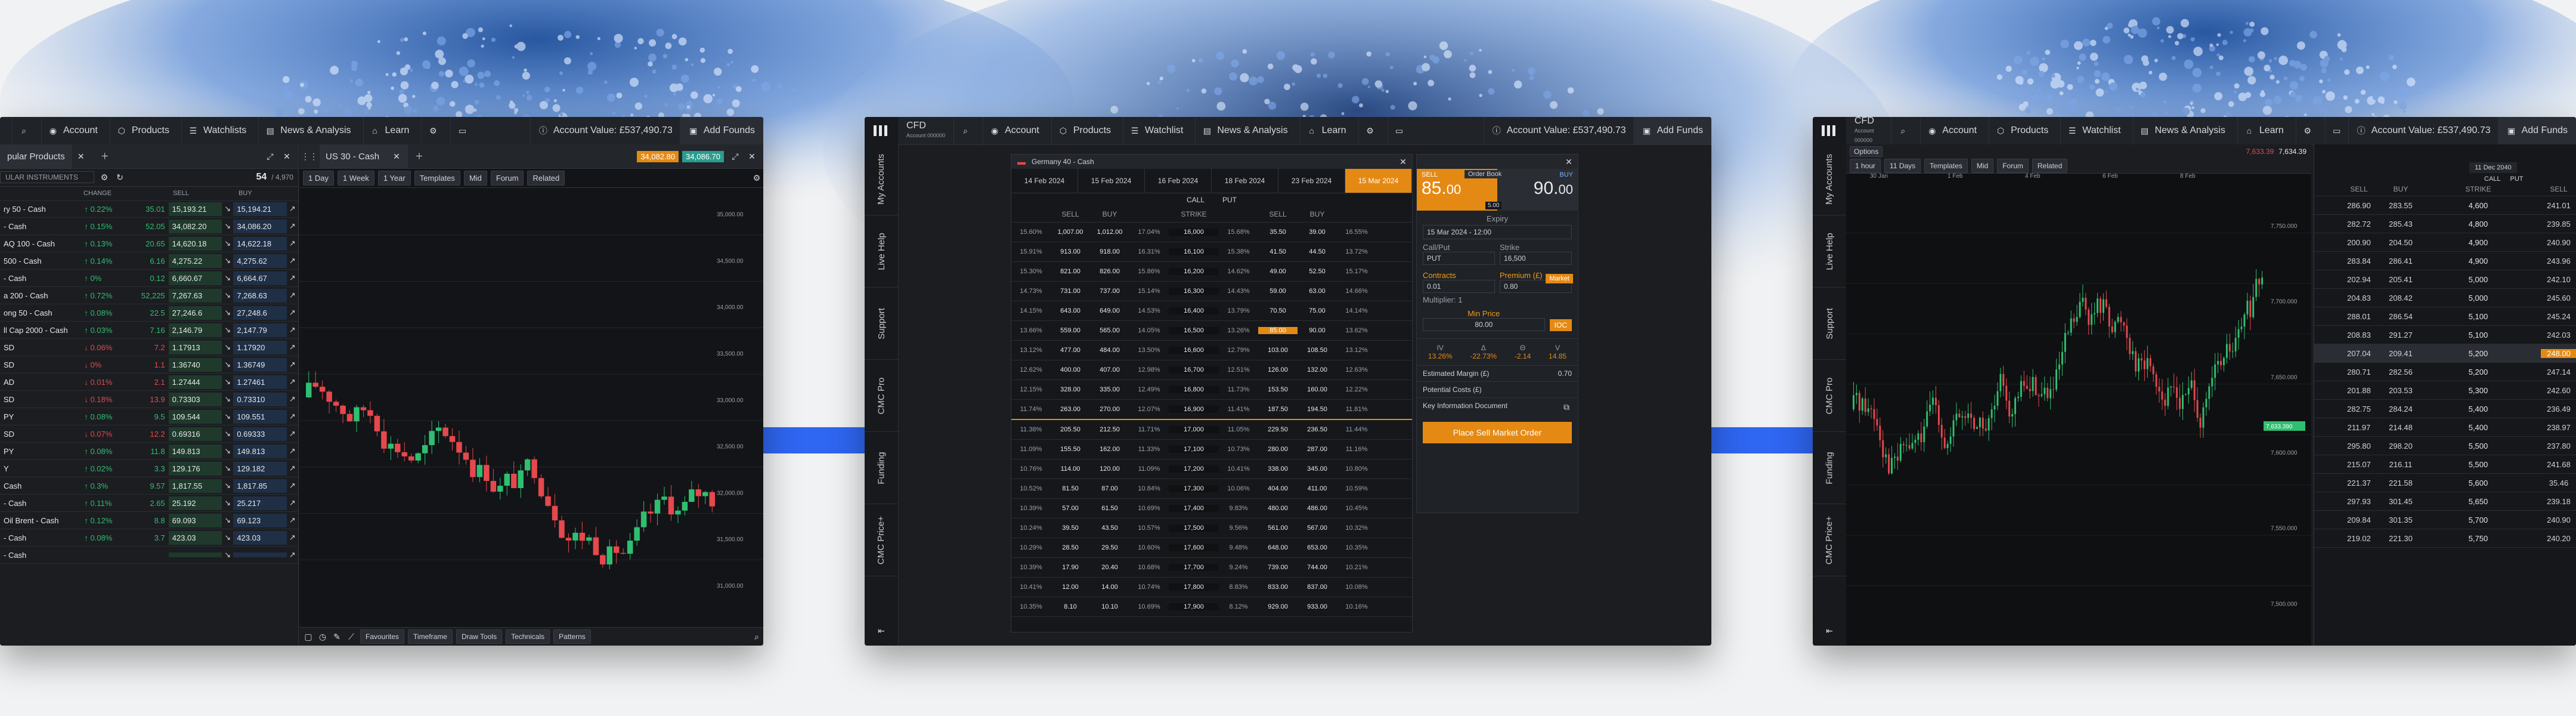  I want to click on option-psell: 187.50, so click(1278, 409).